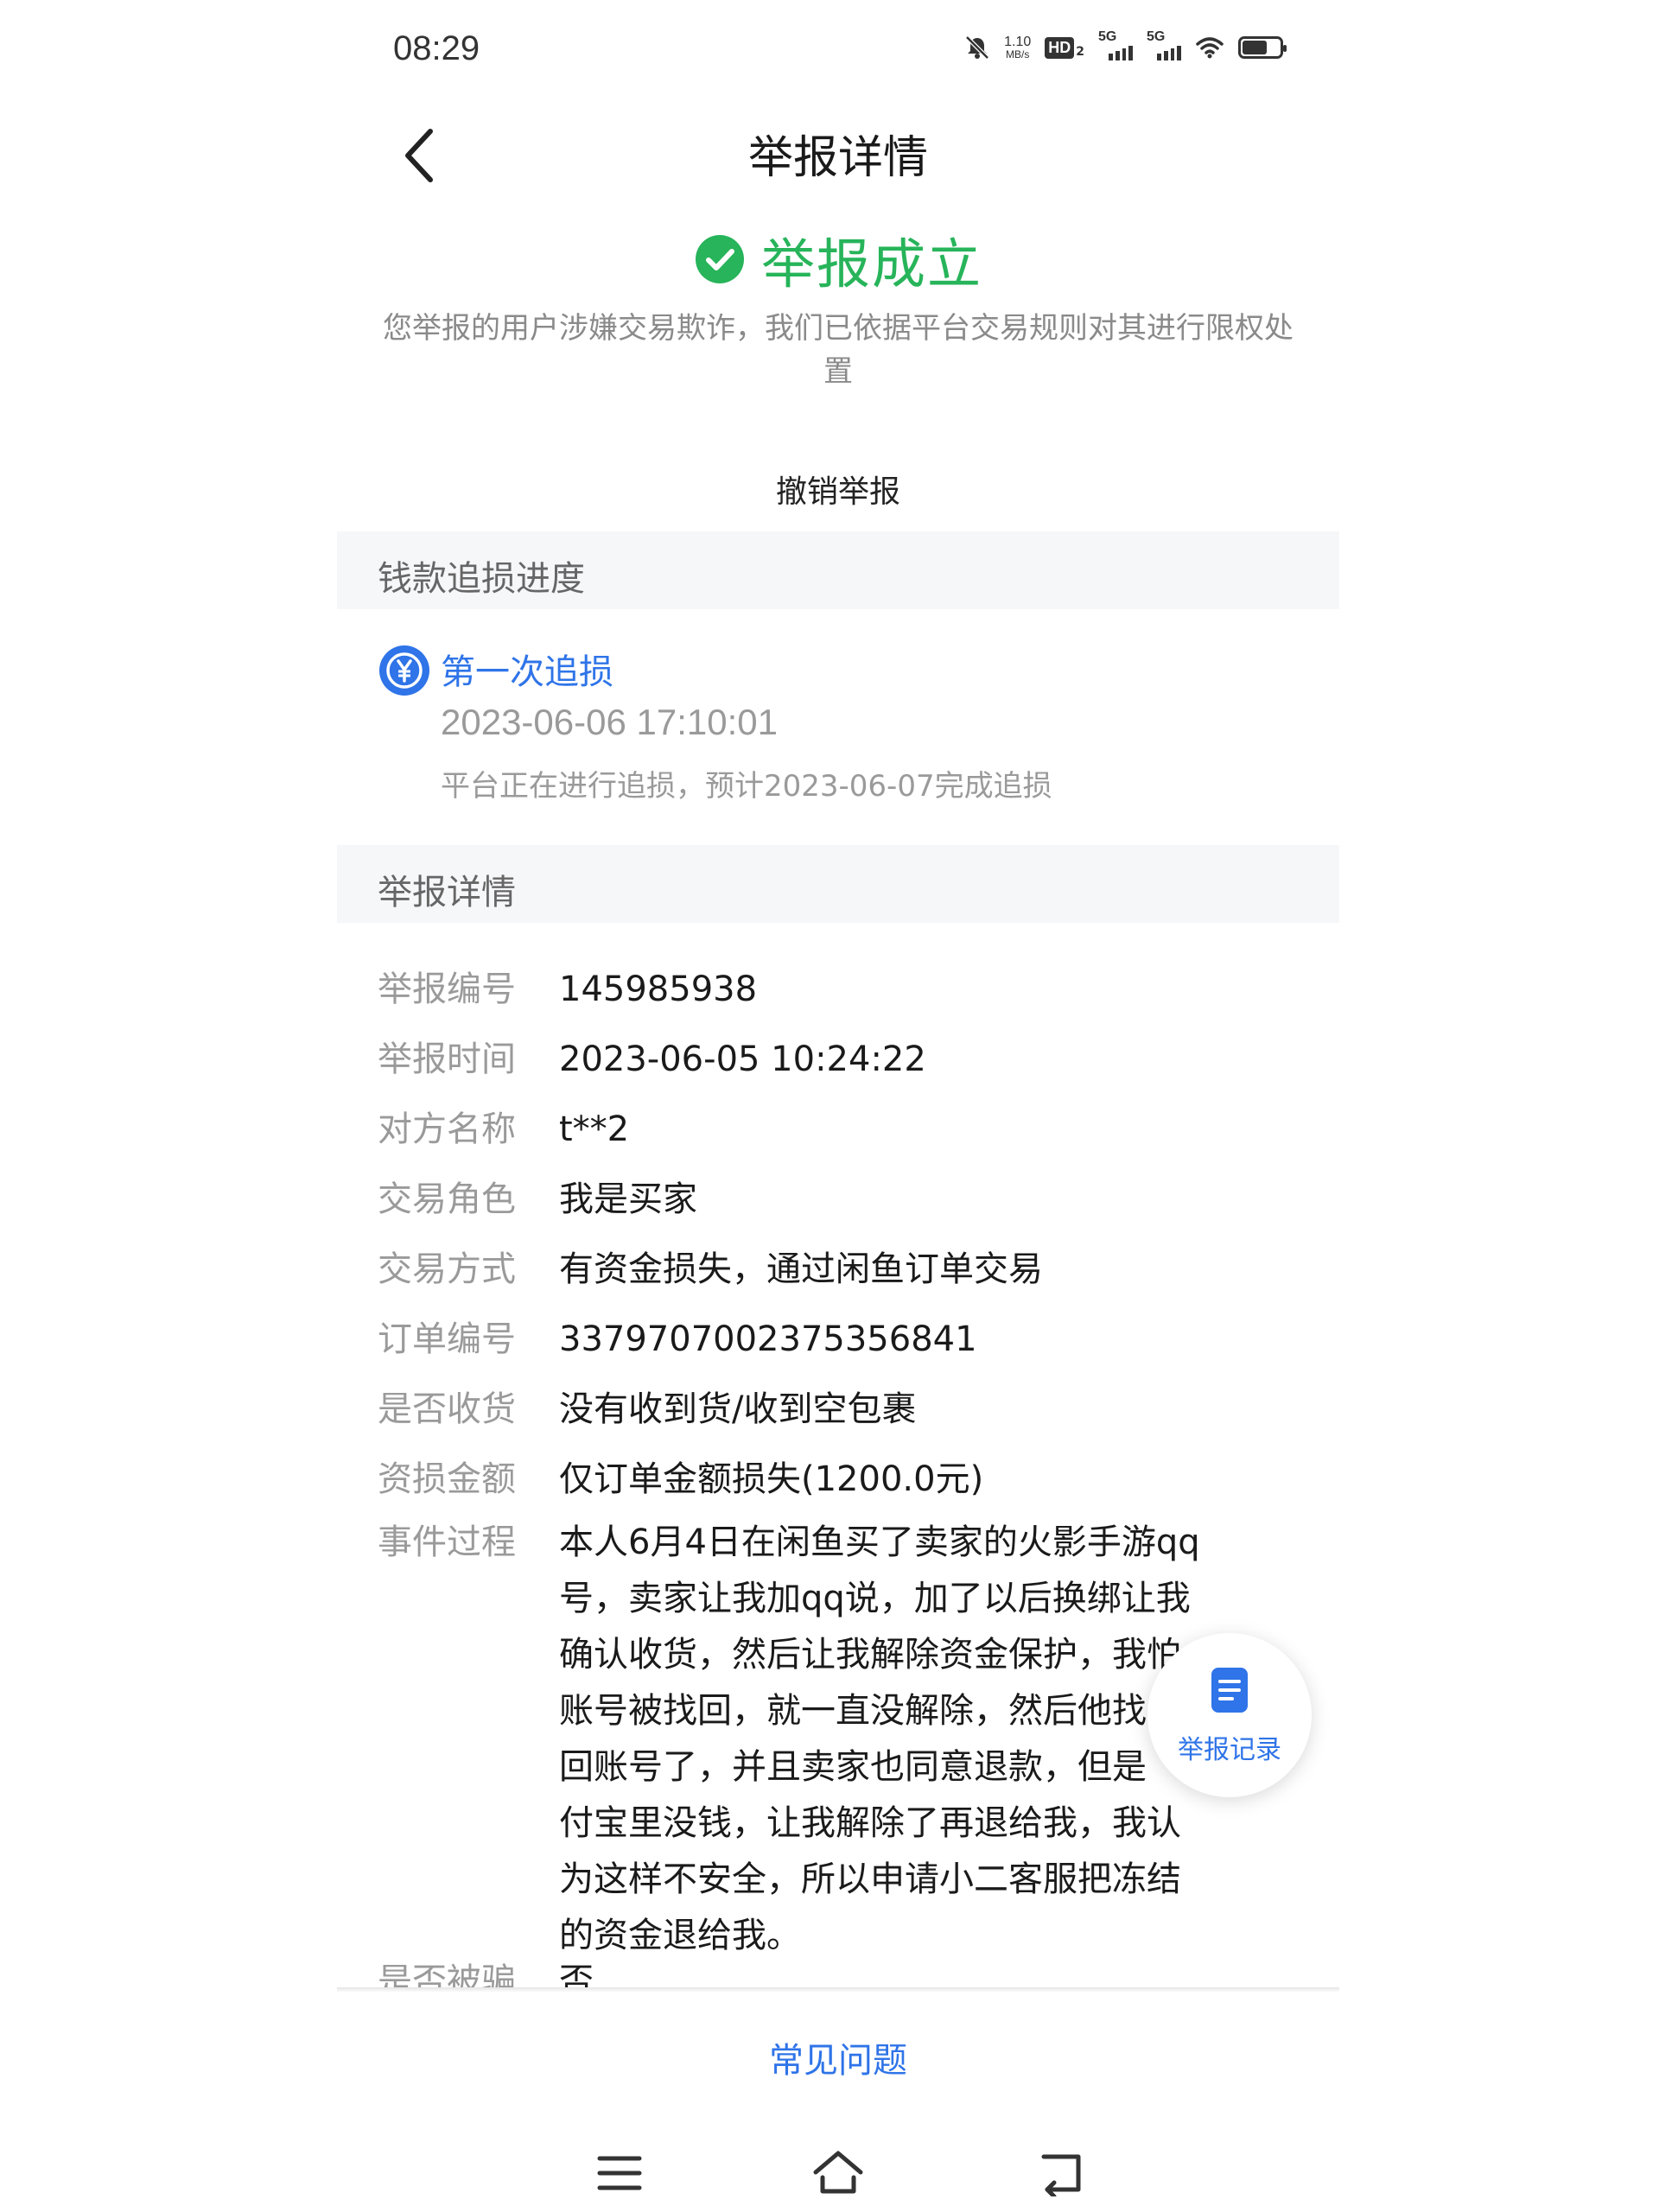 This screenshot has width=1659, height=2212. Describe the element at coordinates (838, 350) in the screenshot. I see `result-description: 您举报的用户涉嫌交易欺诈，我们已依据平台交易规则对其进行限权处置` at that location.